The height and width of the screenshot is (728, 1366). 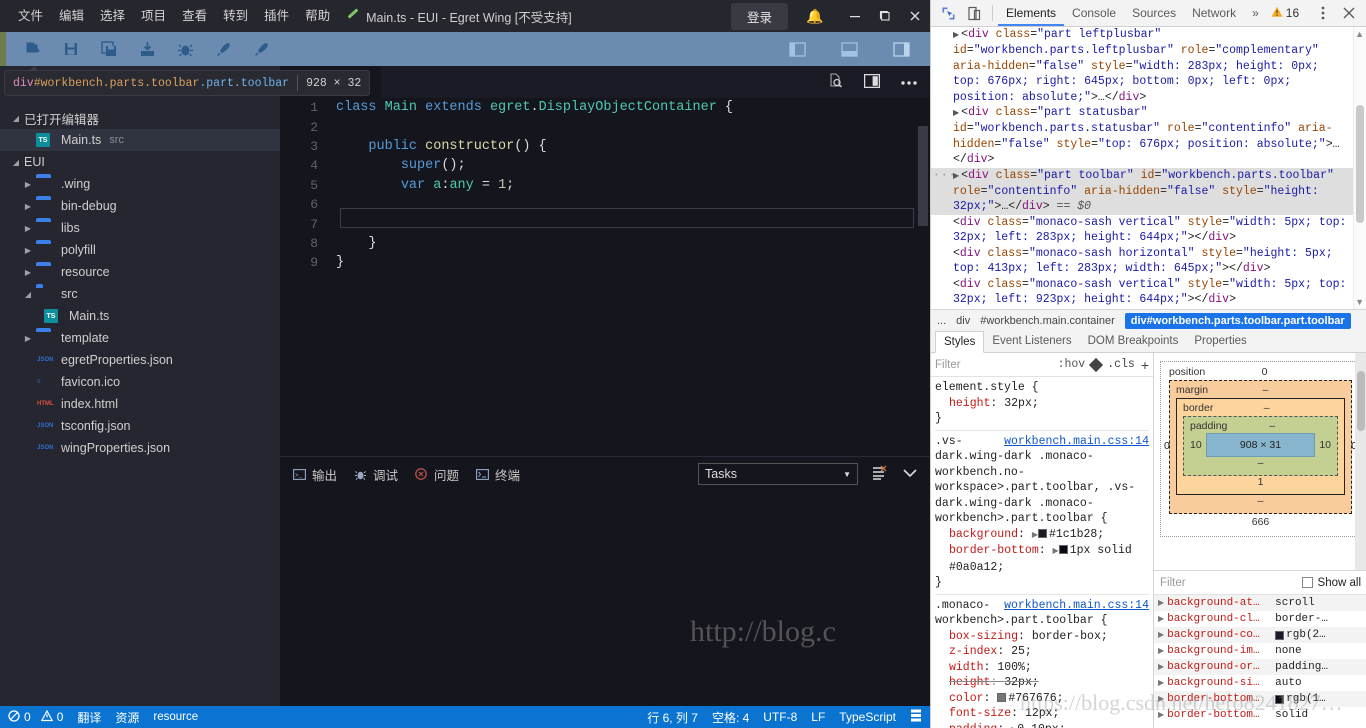 I want to click on section-project-eui: ◢ EUI, so click(x=140, y=162).